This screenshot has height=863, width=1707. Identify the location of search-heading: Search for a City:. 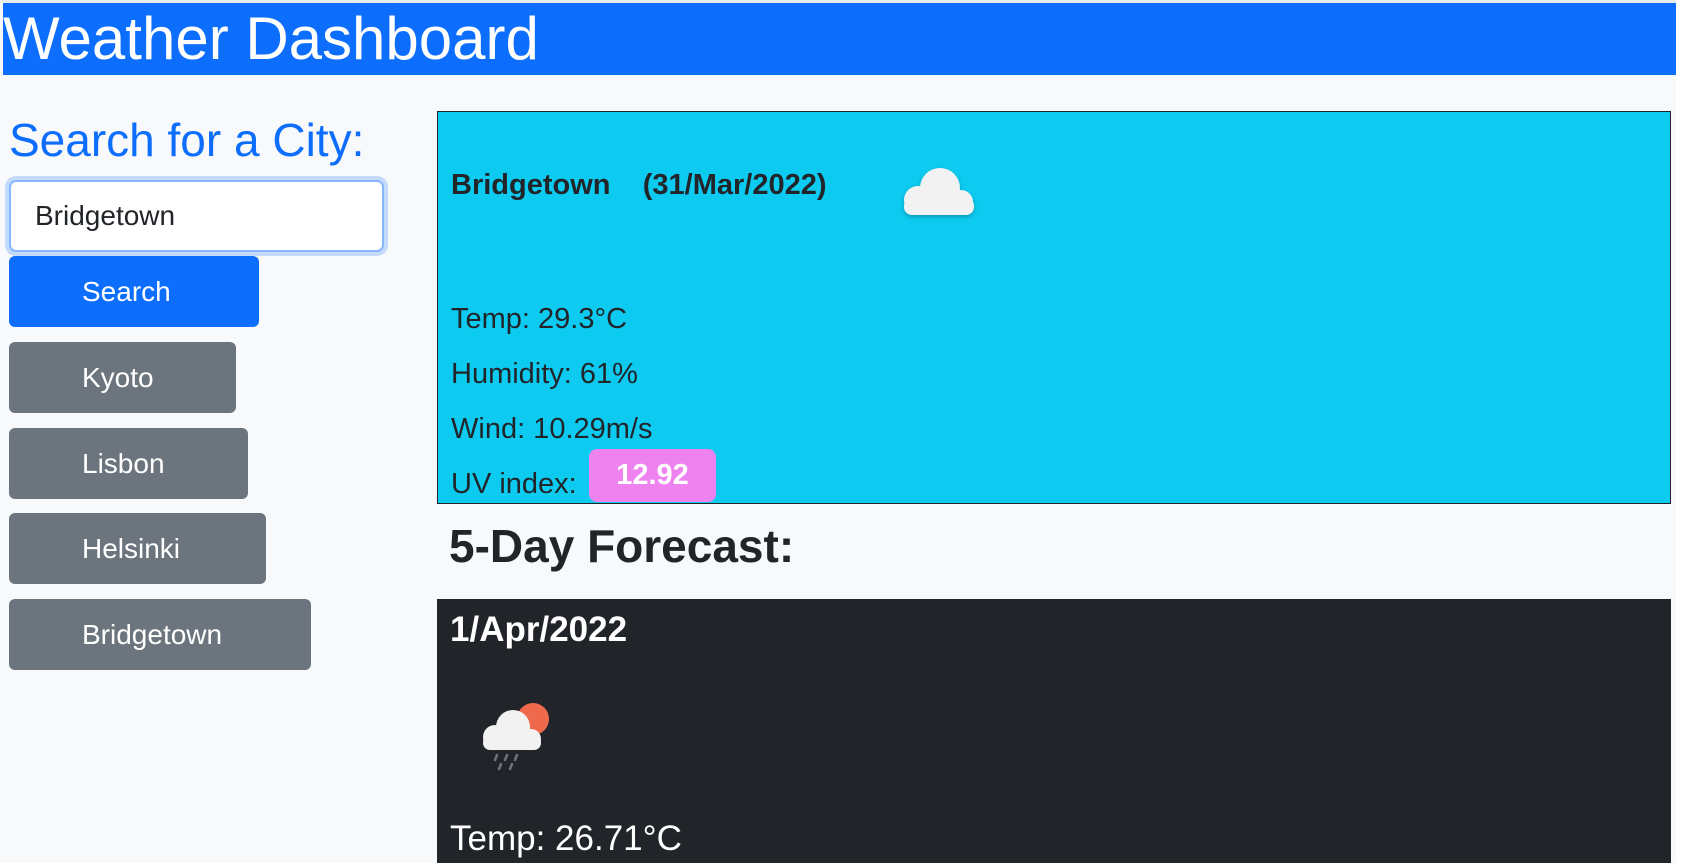
(187, 140).